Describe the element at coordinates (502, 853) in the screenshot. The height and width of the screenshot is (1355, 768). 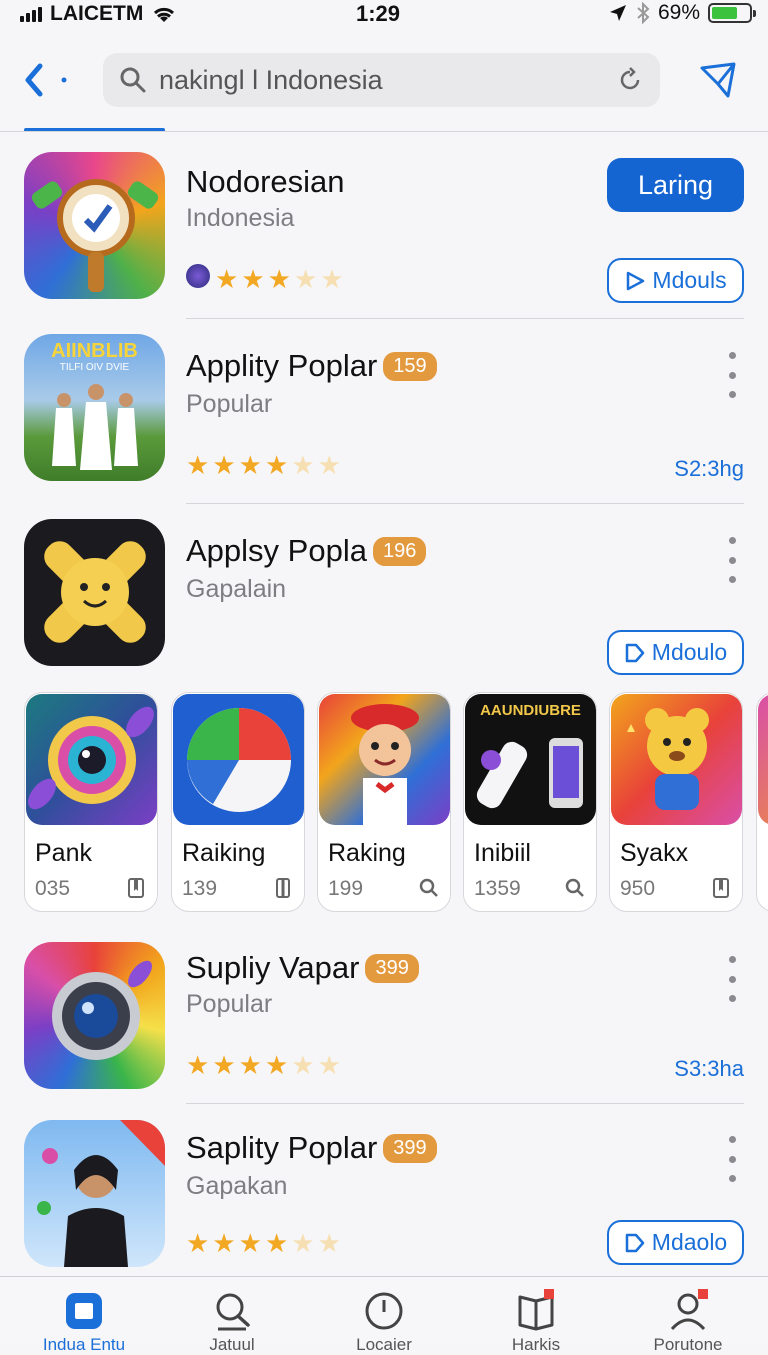
I see `card-name: Inibiil` at that location.